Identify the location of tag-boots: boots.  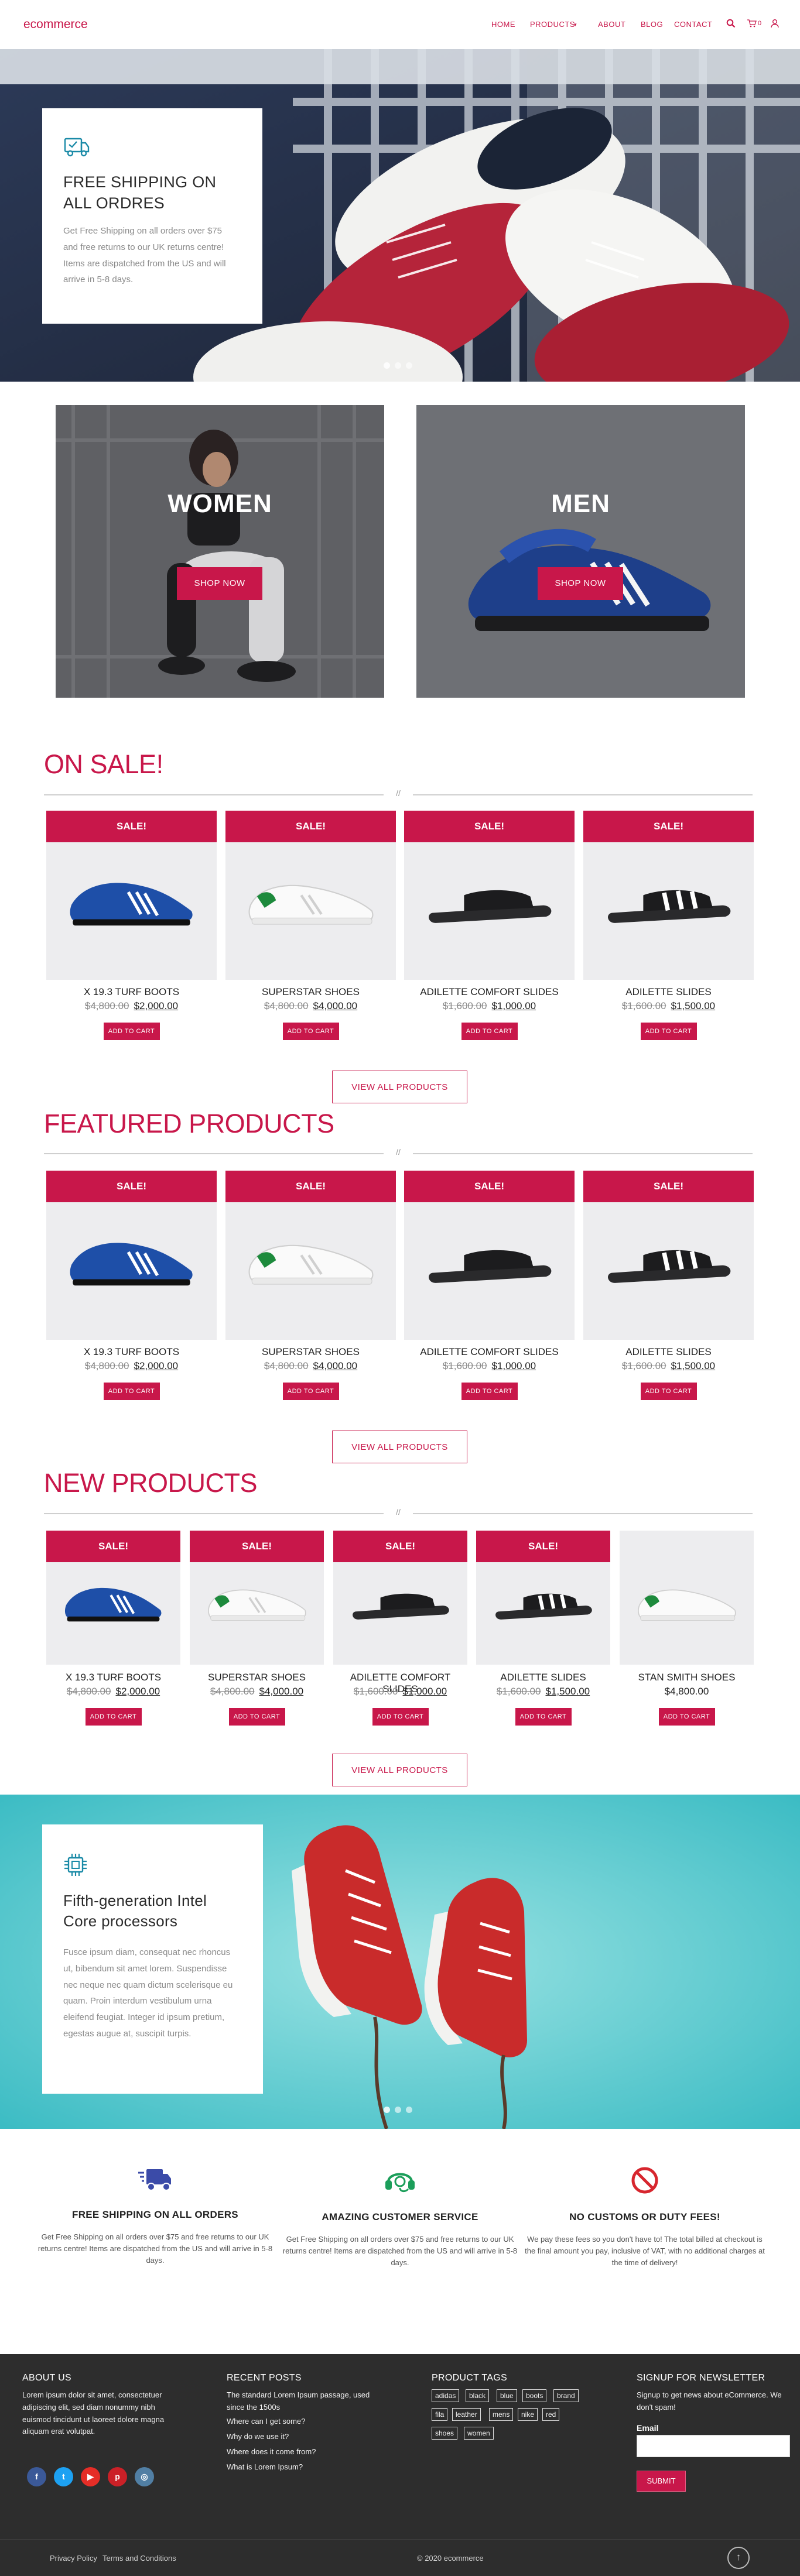
(534, 2395).